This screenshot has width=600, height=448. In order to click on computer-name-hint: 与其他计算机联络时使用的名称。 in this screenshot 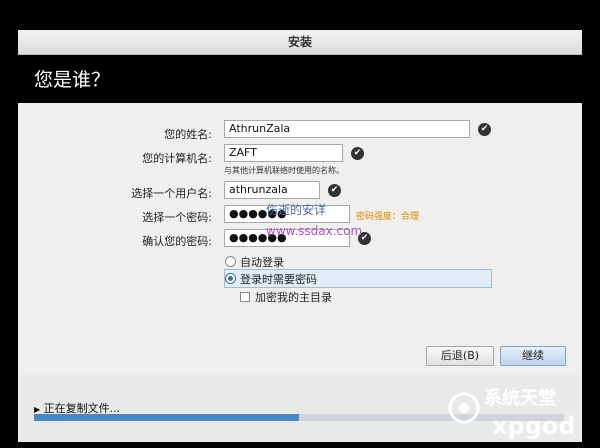, I will do `click(284, 170)`.